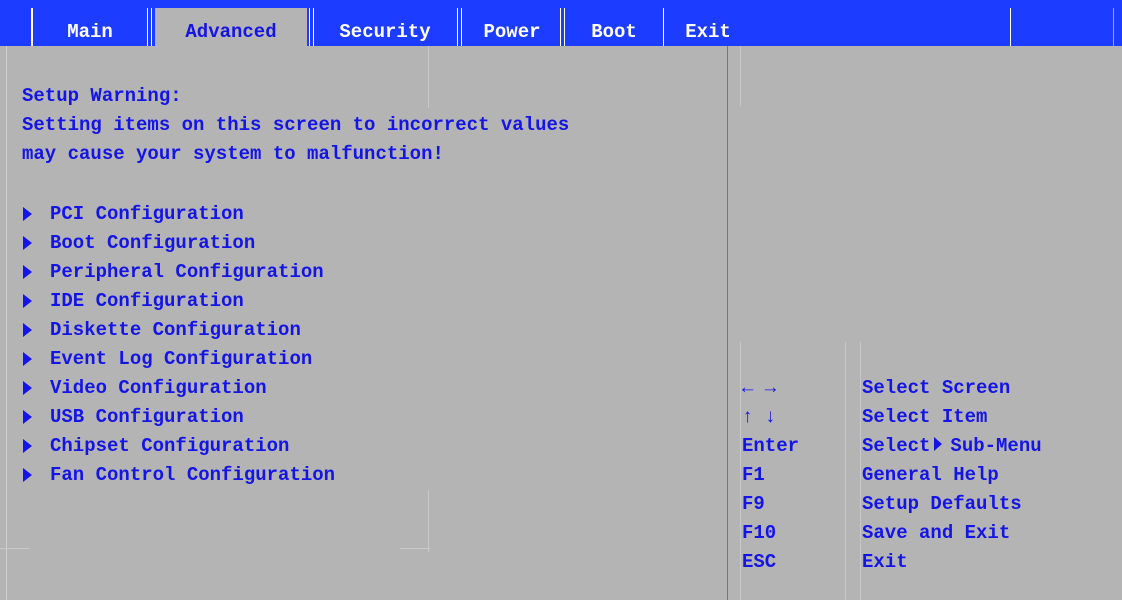 Image resolution: width=1122 pixels, height=600 pixels. I want to click on menu-item-pci-configuration: PCI Configuration, so click(133, 213).